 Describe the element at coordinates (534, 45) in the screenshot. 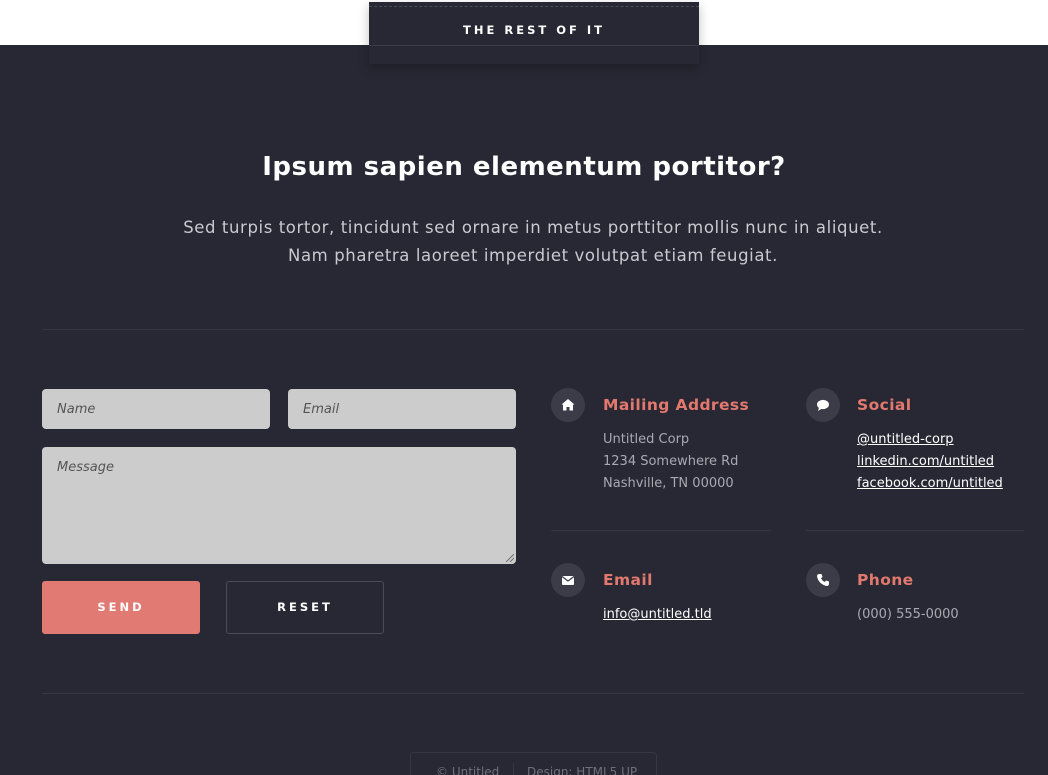

I see `tab-divider` at that location.